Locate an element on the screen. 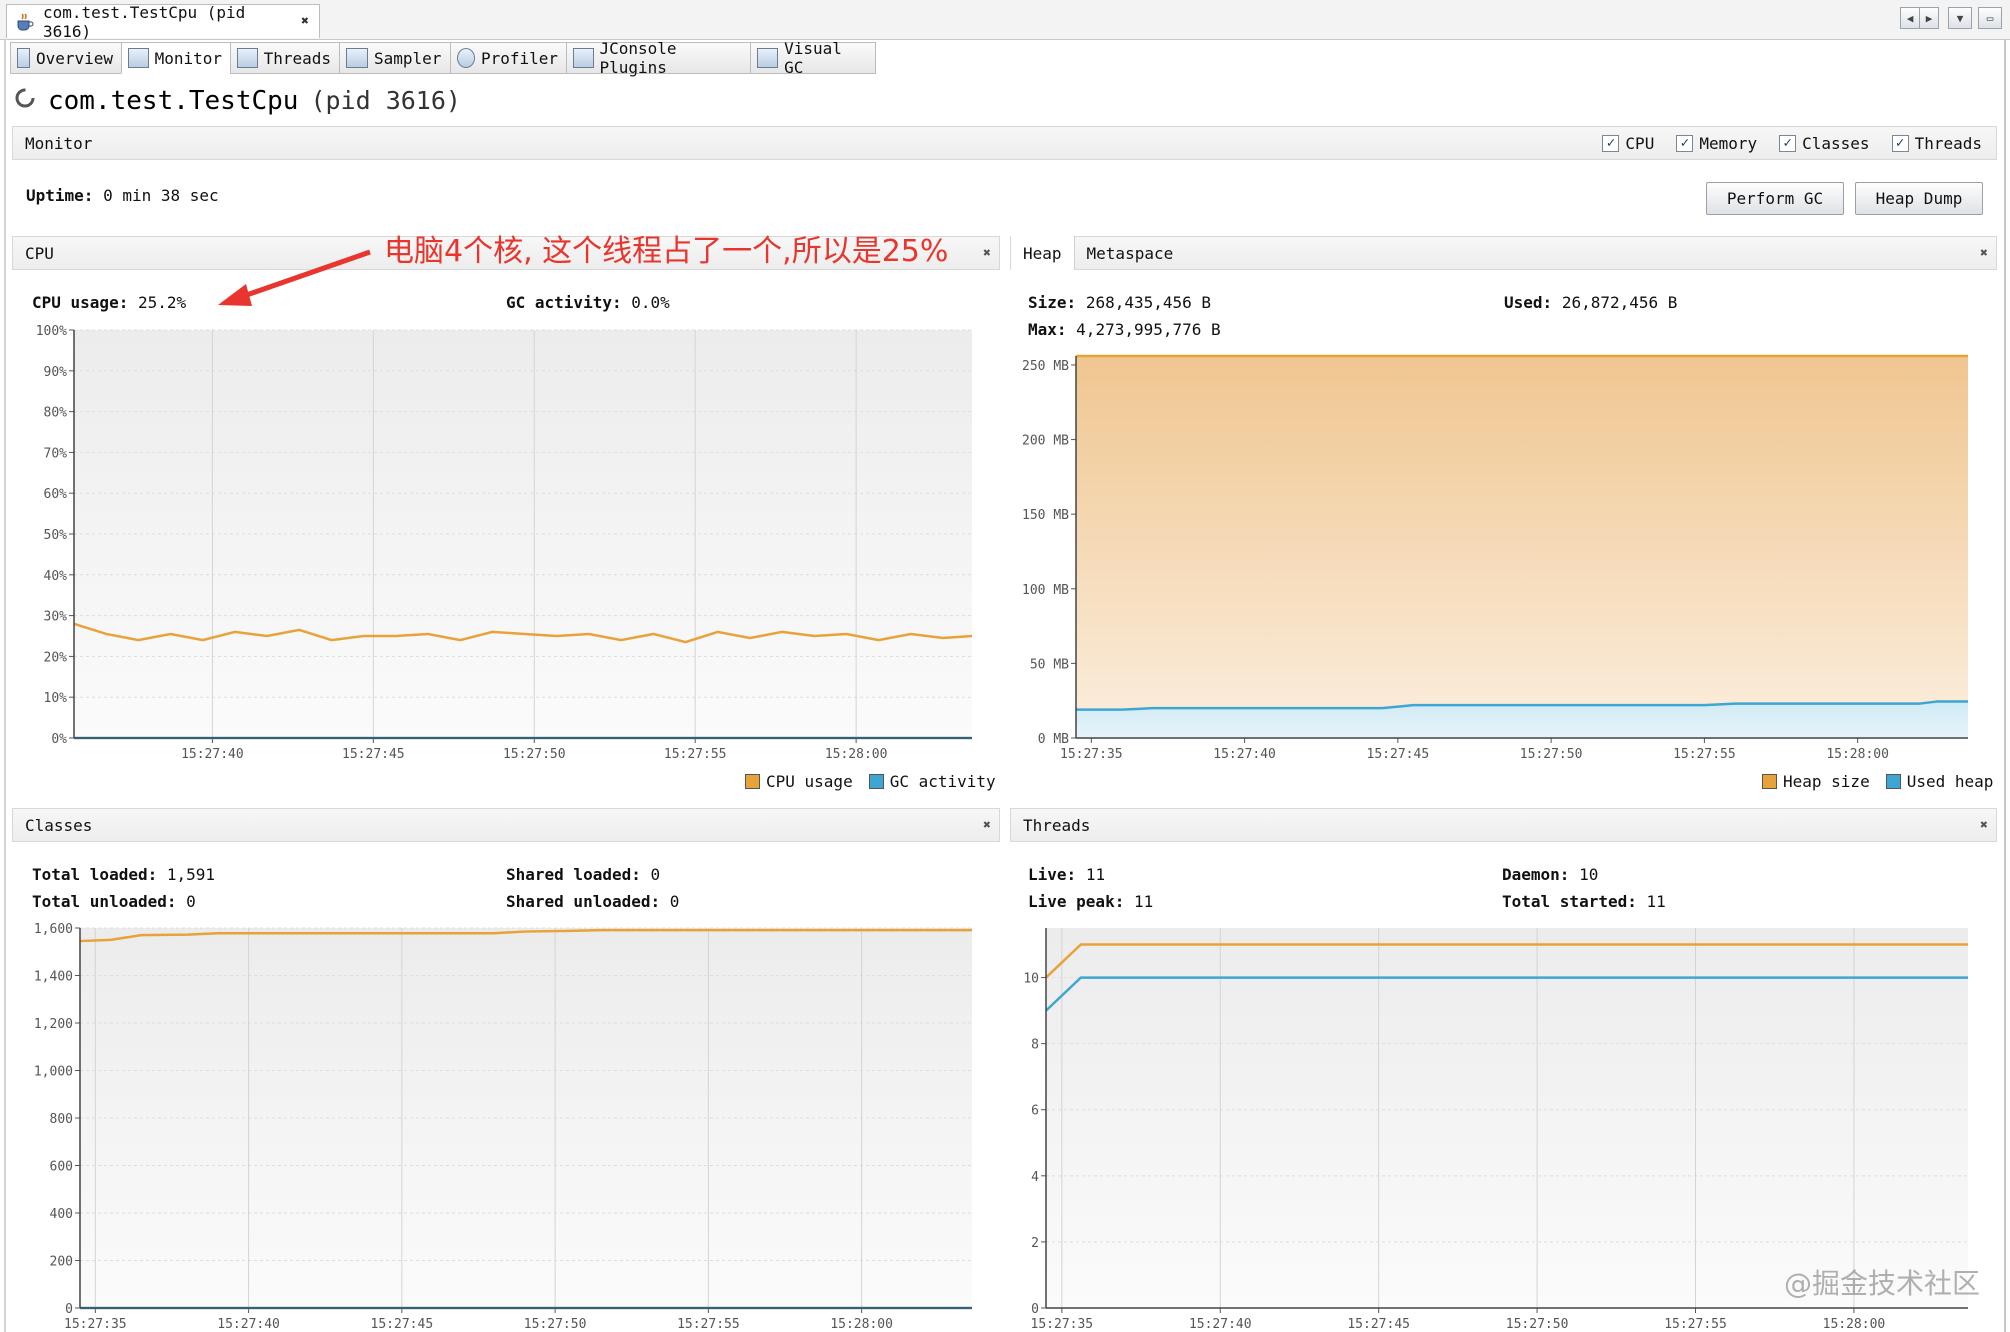 Image resolution: width=2010 pixels, height=1332 pixels. legend-label: GC activity is located at coordinates (942, 781).